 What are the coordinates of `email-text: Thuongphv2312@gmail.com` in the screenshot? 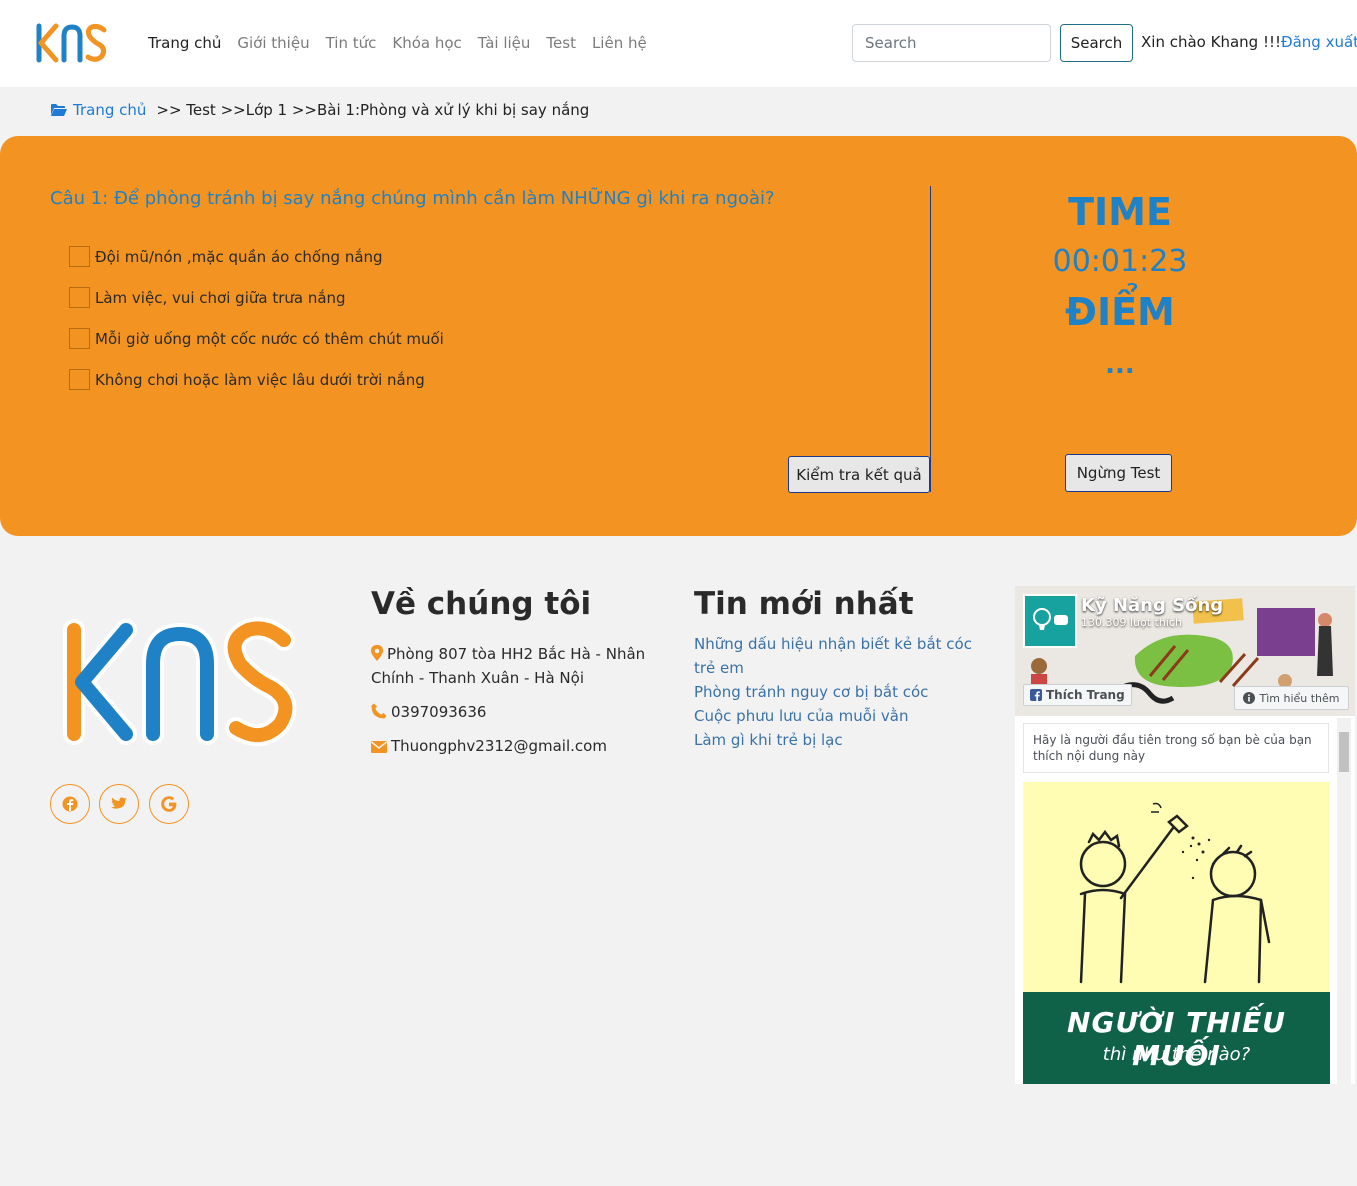 It's located at (499, 746).